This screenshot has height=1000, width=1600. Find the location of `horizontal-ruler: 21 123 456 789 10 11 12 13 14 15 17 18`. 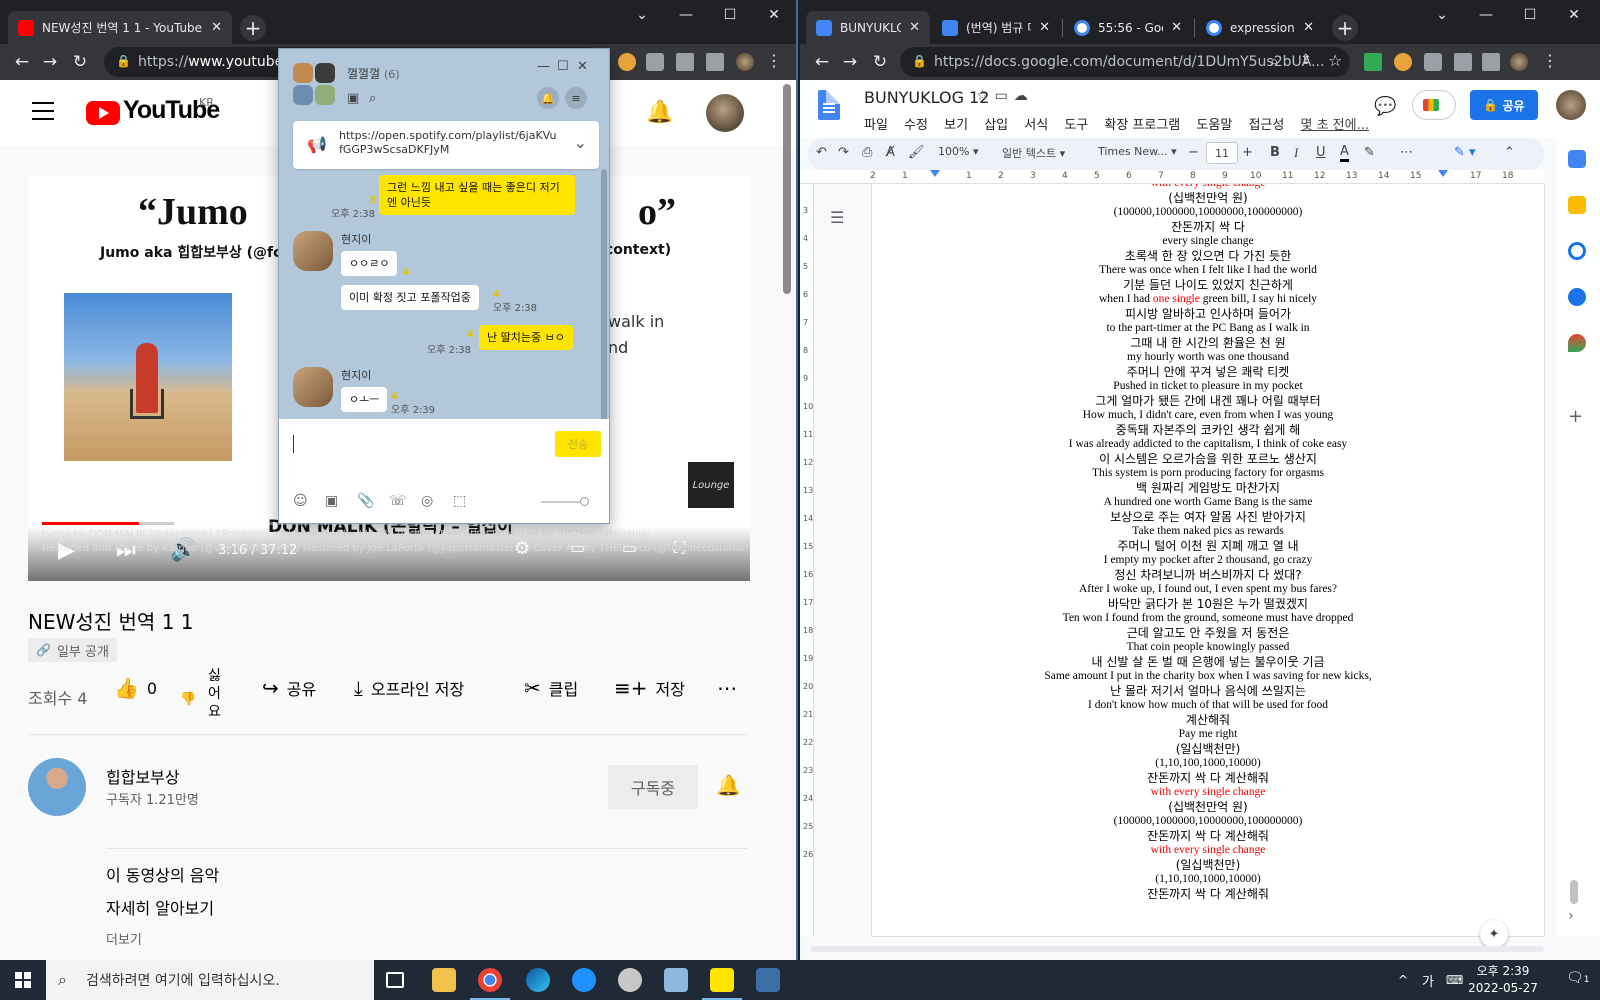

horizontal-ruler: 21 123 456 789 10 11 12 13 14 15 17 18 is located at coordinates (1172, 177).